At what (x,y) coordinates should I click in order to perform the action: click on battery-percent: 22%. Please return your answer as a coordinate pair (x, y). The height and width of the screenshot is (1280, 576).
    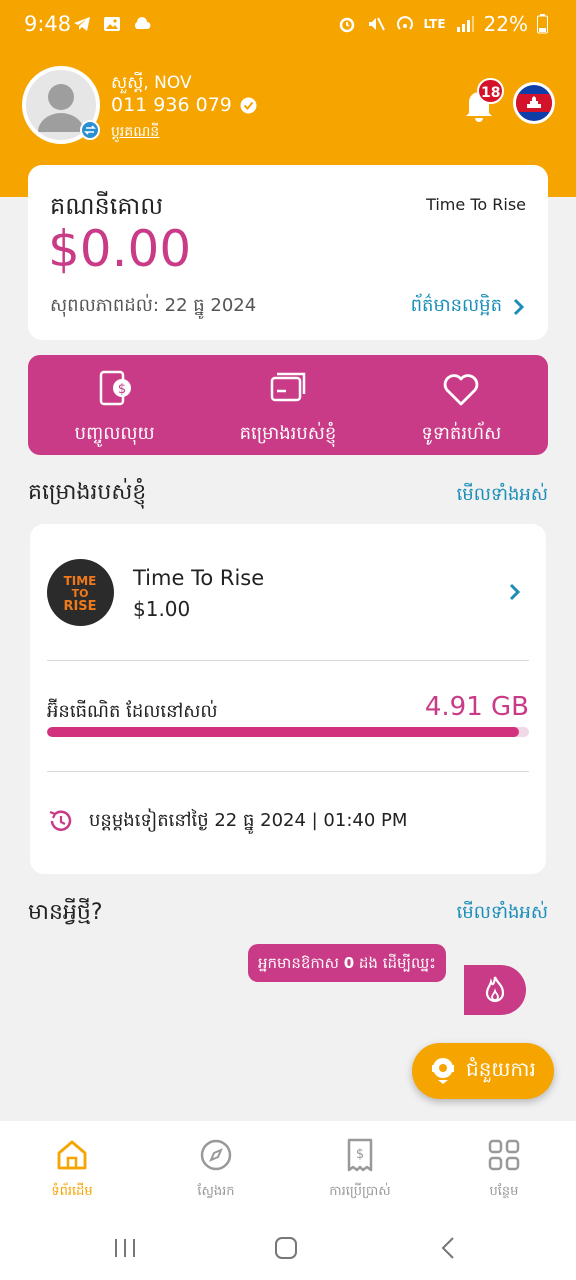
    Looking at the image, I should click on (505, 24).